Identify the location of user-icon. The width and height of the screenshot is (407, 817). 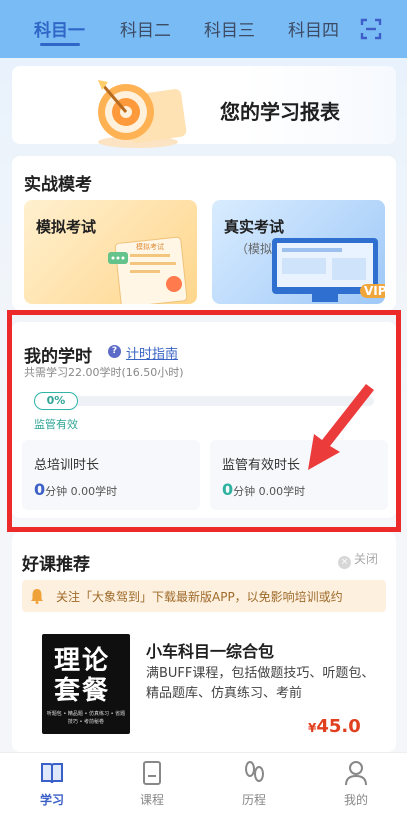
(356, 773).